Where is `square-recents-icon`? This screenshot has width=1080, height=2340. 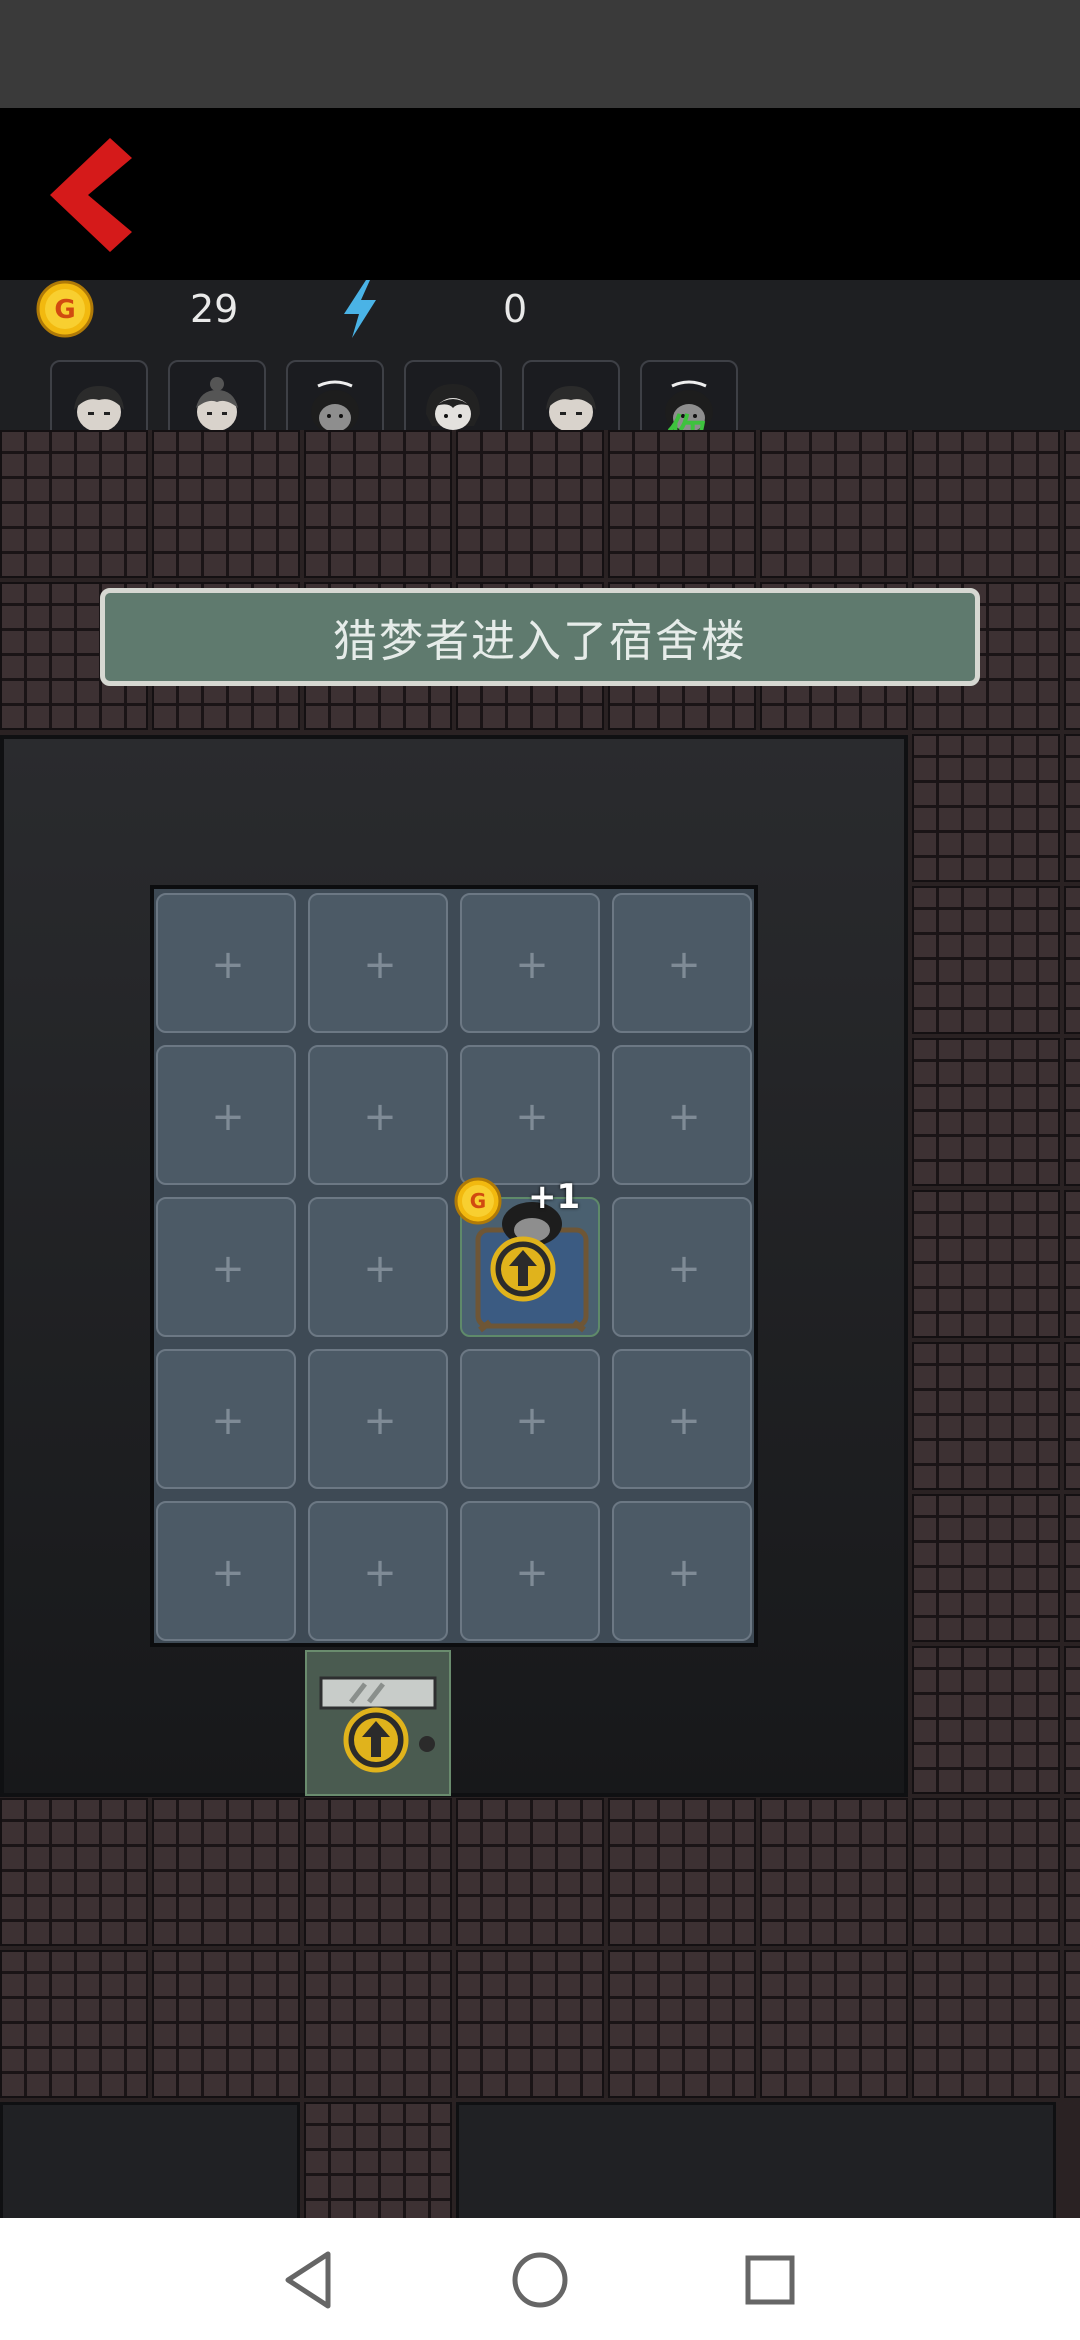 square-recents-icon is located at coordinates (770, 2280).